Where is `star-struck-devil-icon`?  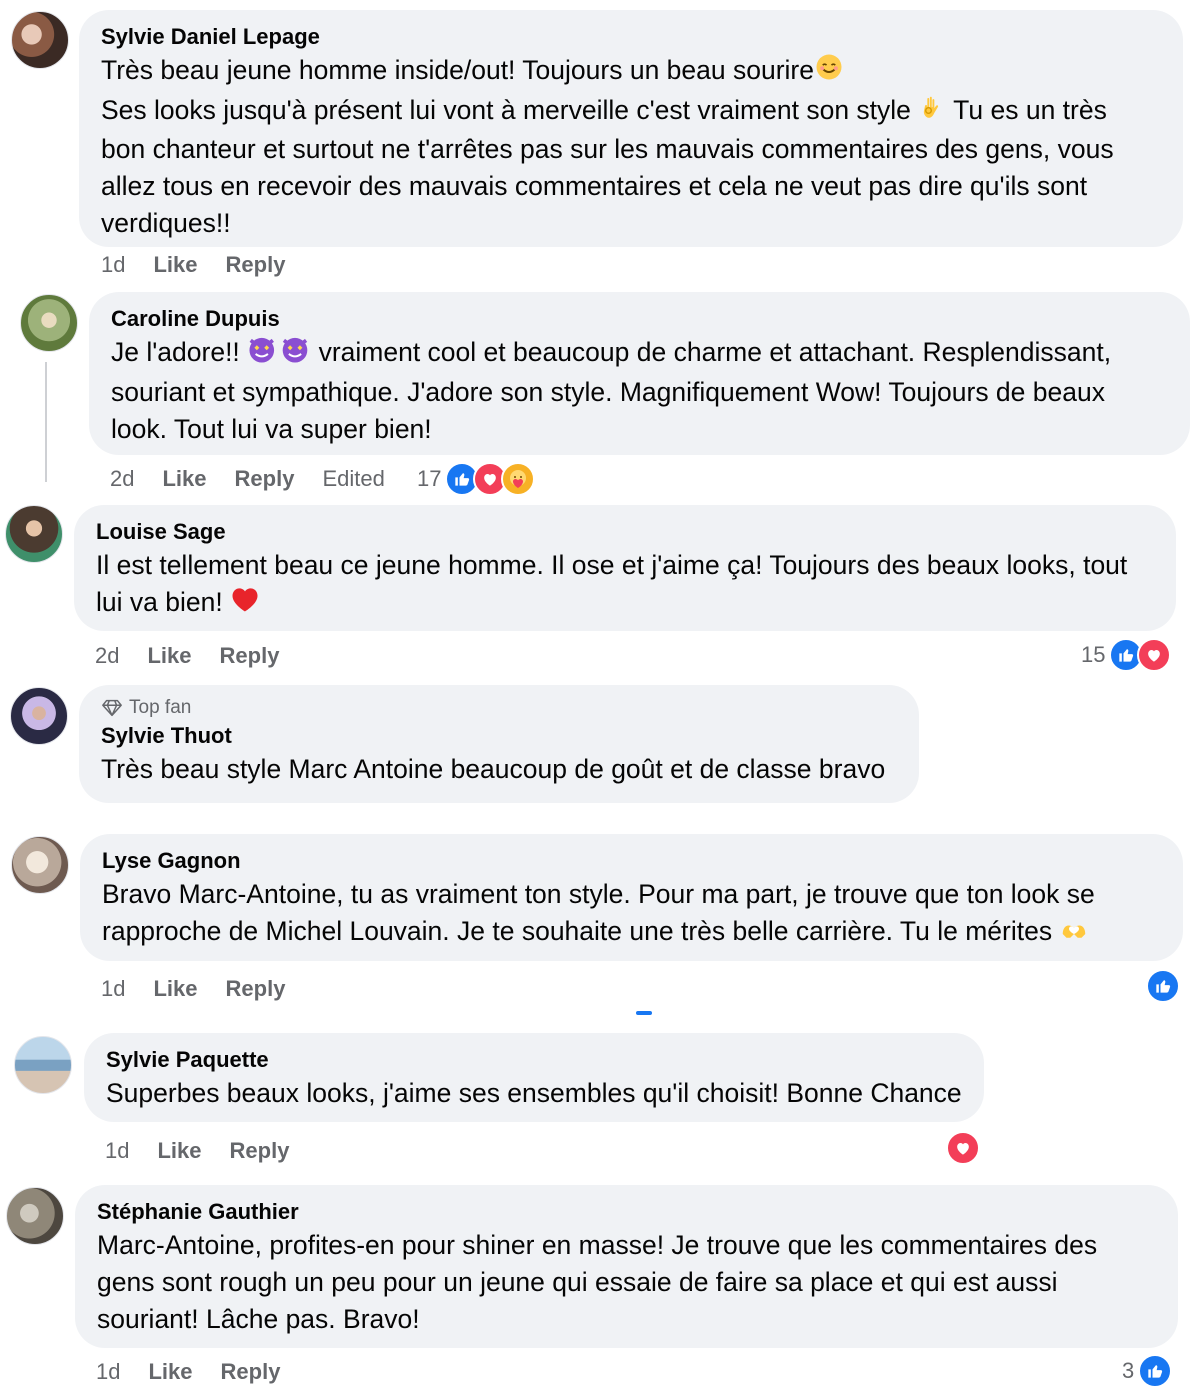 star-struck-devil-icon is located at coordinates (279, 354).